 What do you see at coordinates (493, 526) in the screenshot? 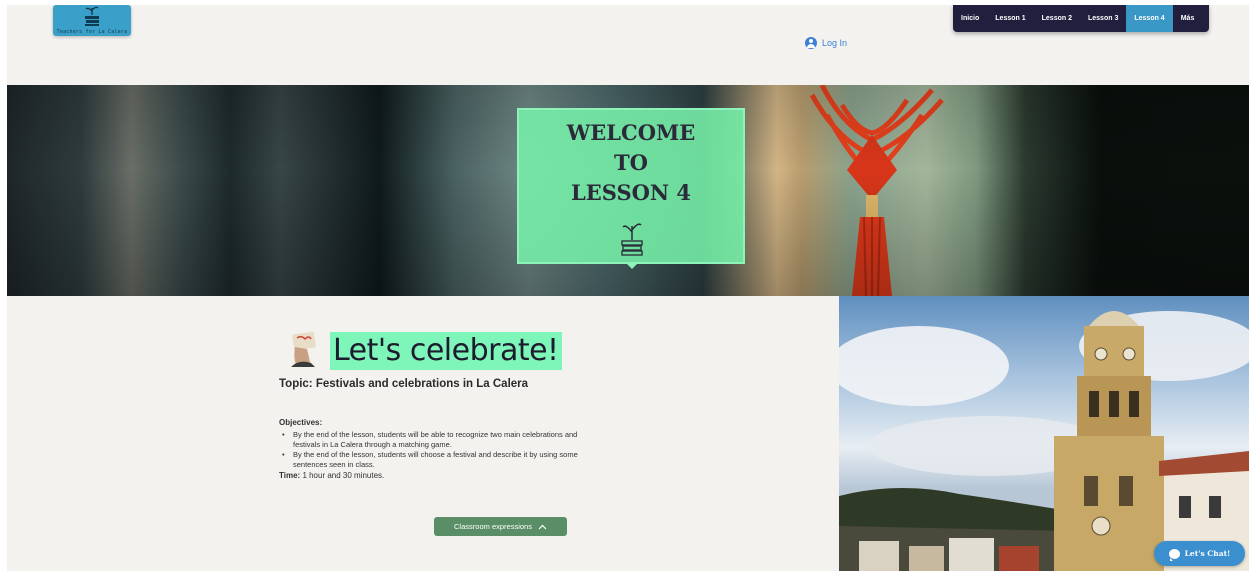
I see `classroom-expressions-label: Classroom expressions` at bounding box center [493, 526].